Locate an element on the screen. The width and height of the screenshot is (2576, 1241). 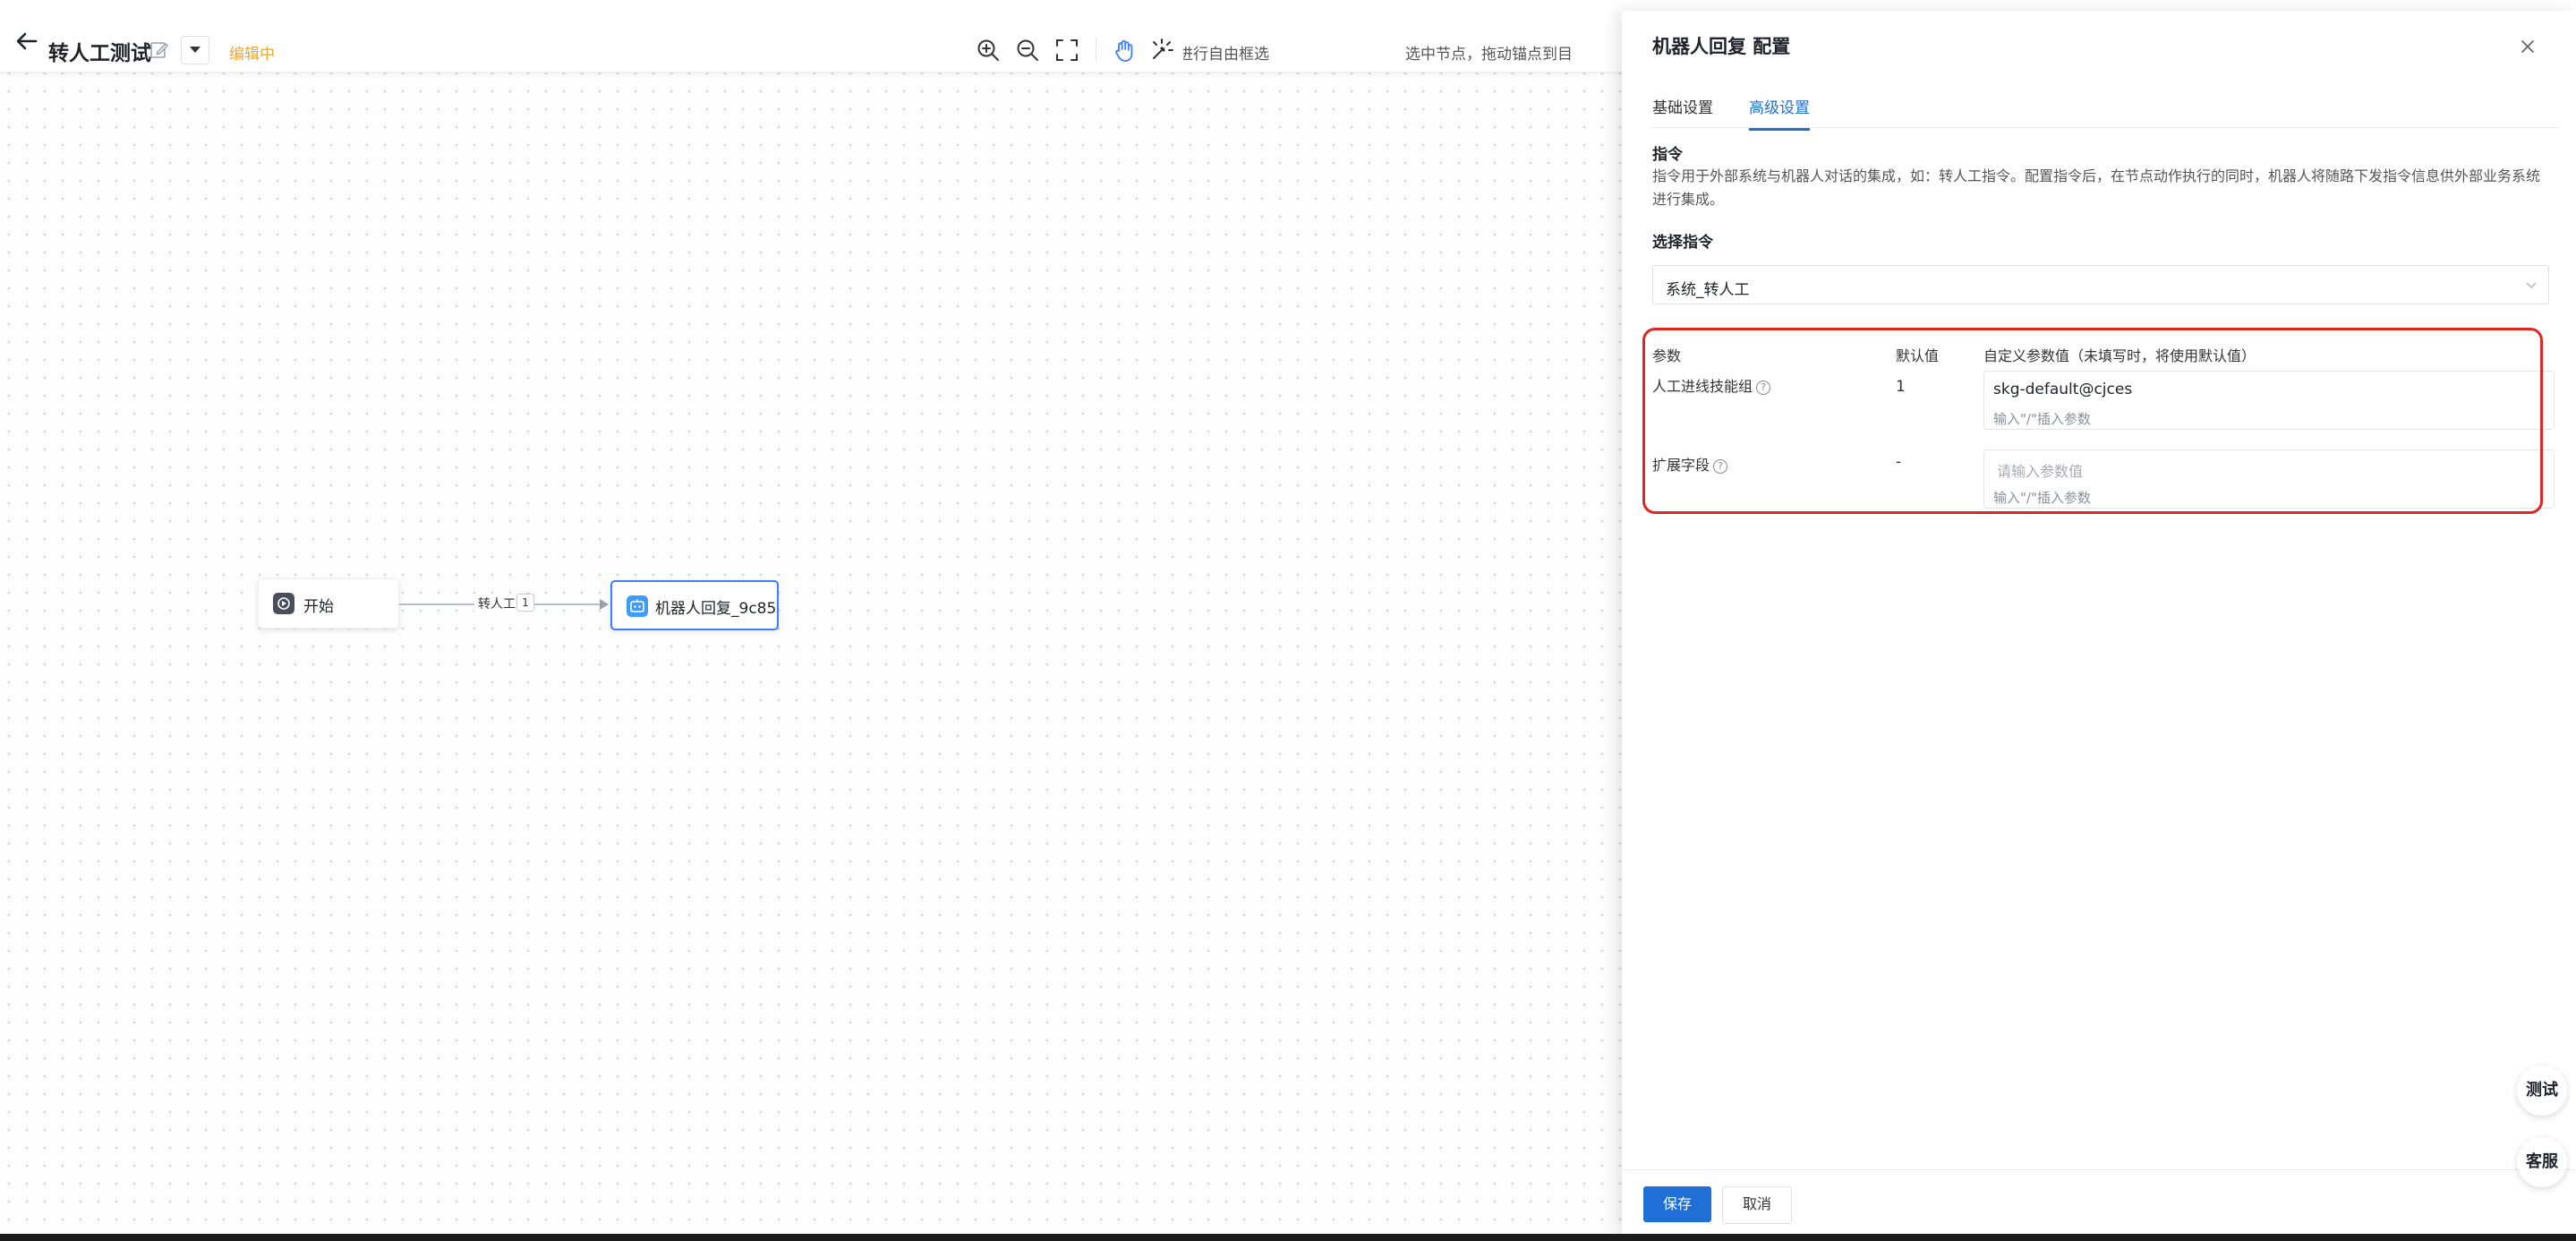
start-node: 开始 is located at coordinates (328, 603).